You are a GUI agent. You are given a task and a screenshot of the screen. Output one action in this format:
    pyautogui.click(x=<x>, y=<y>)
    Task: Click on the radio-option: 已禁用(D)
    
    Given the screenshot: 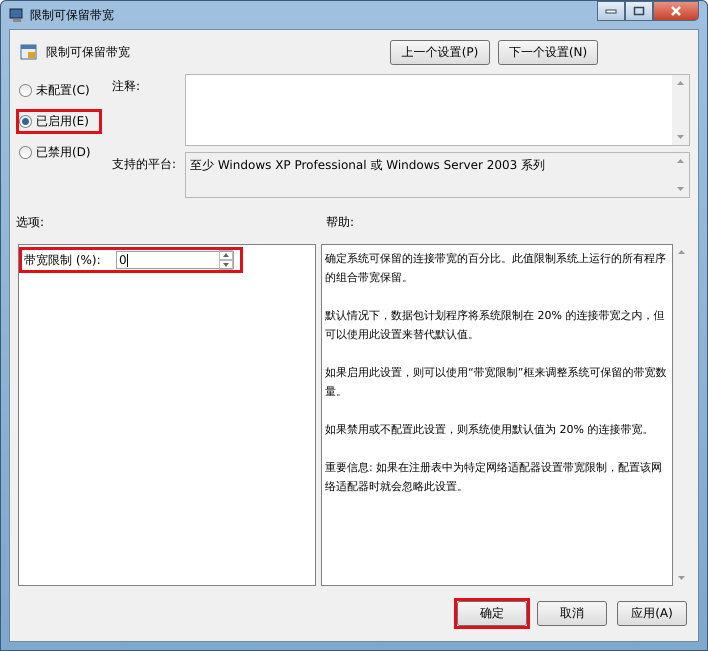 What is the action you would take?
    pyautogui.click(x=59, y=152)
    